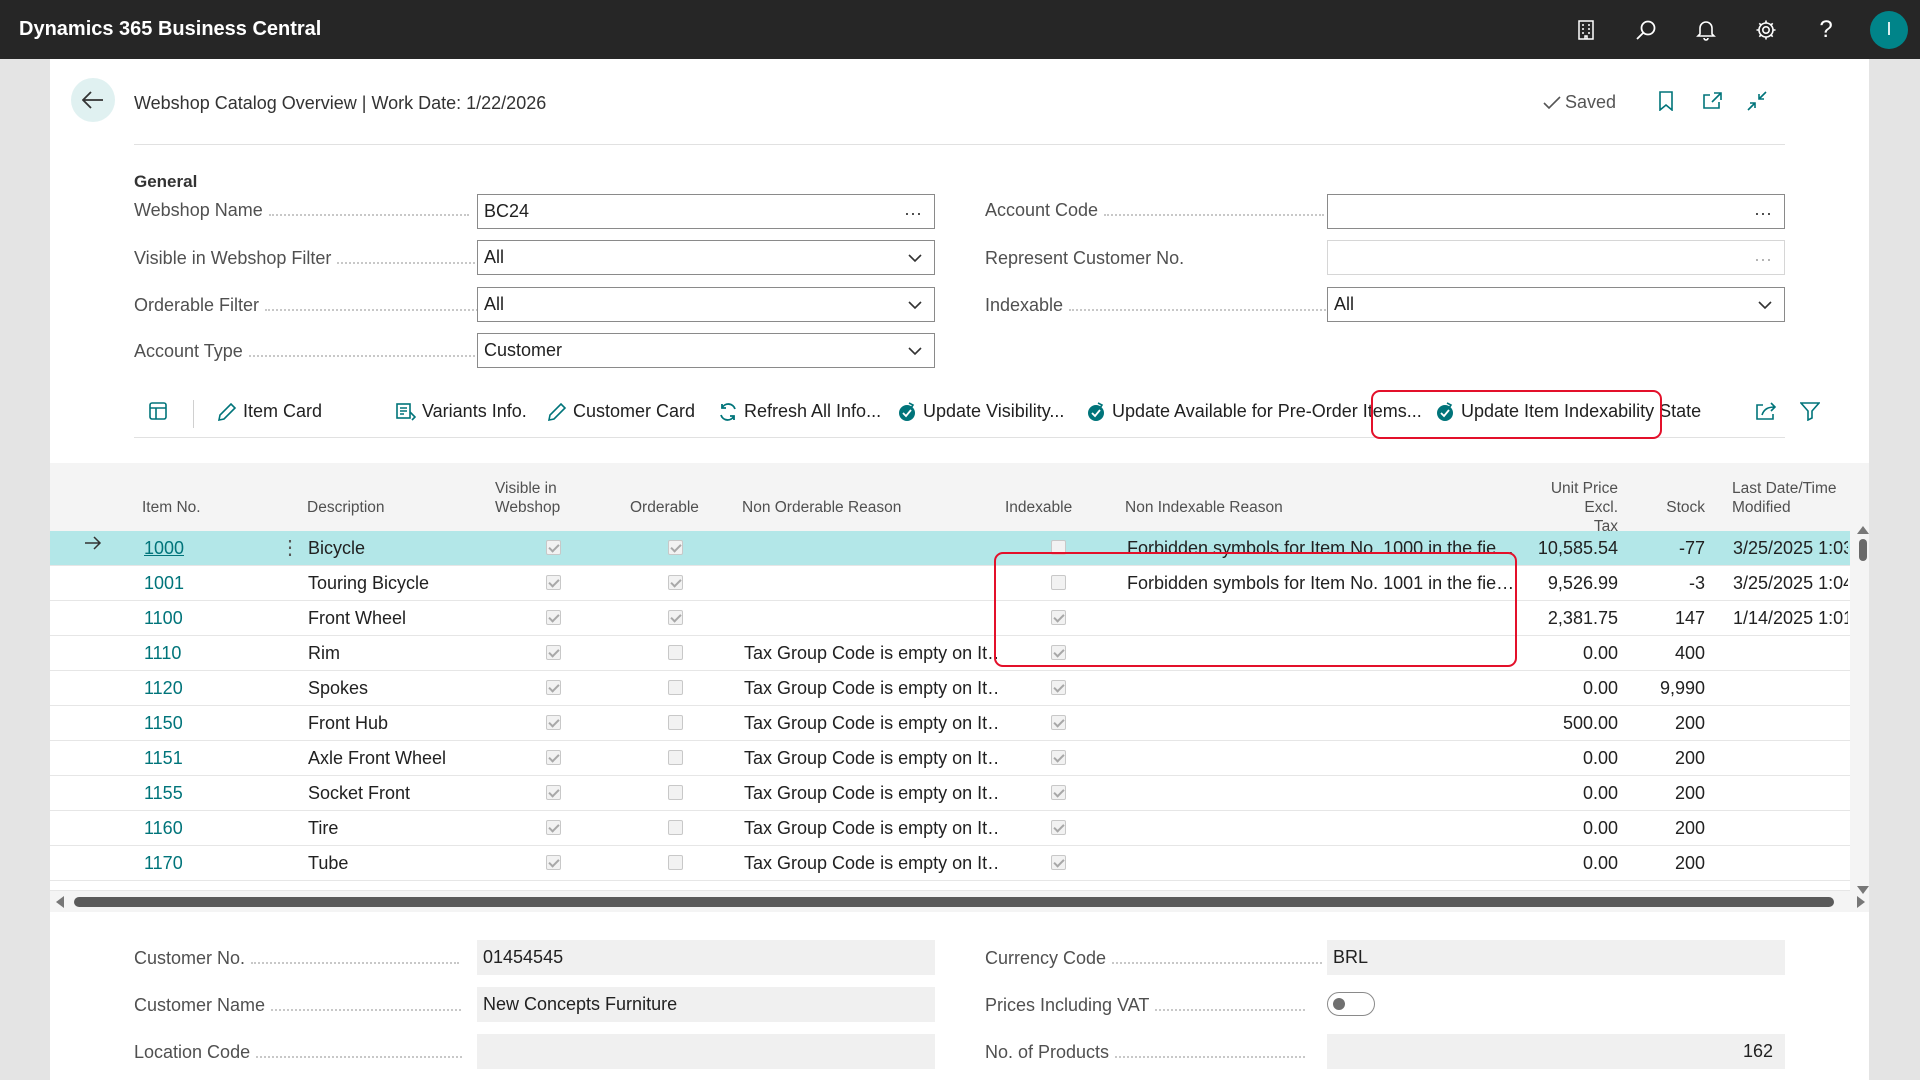 Image resolution: width=1920 pixels, height=1080 pixels. What do you see at coordinates (1810, 411) in the screenshot?
I see `filter-button` at bounding box center [1810, 411].